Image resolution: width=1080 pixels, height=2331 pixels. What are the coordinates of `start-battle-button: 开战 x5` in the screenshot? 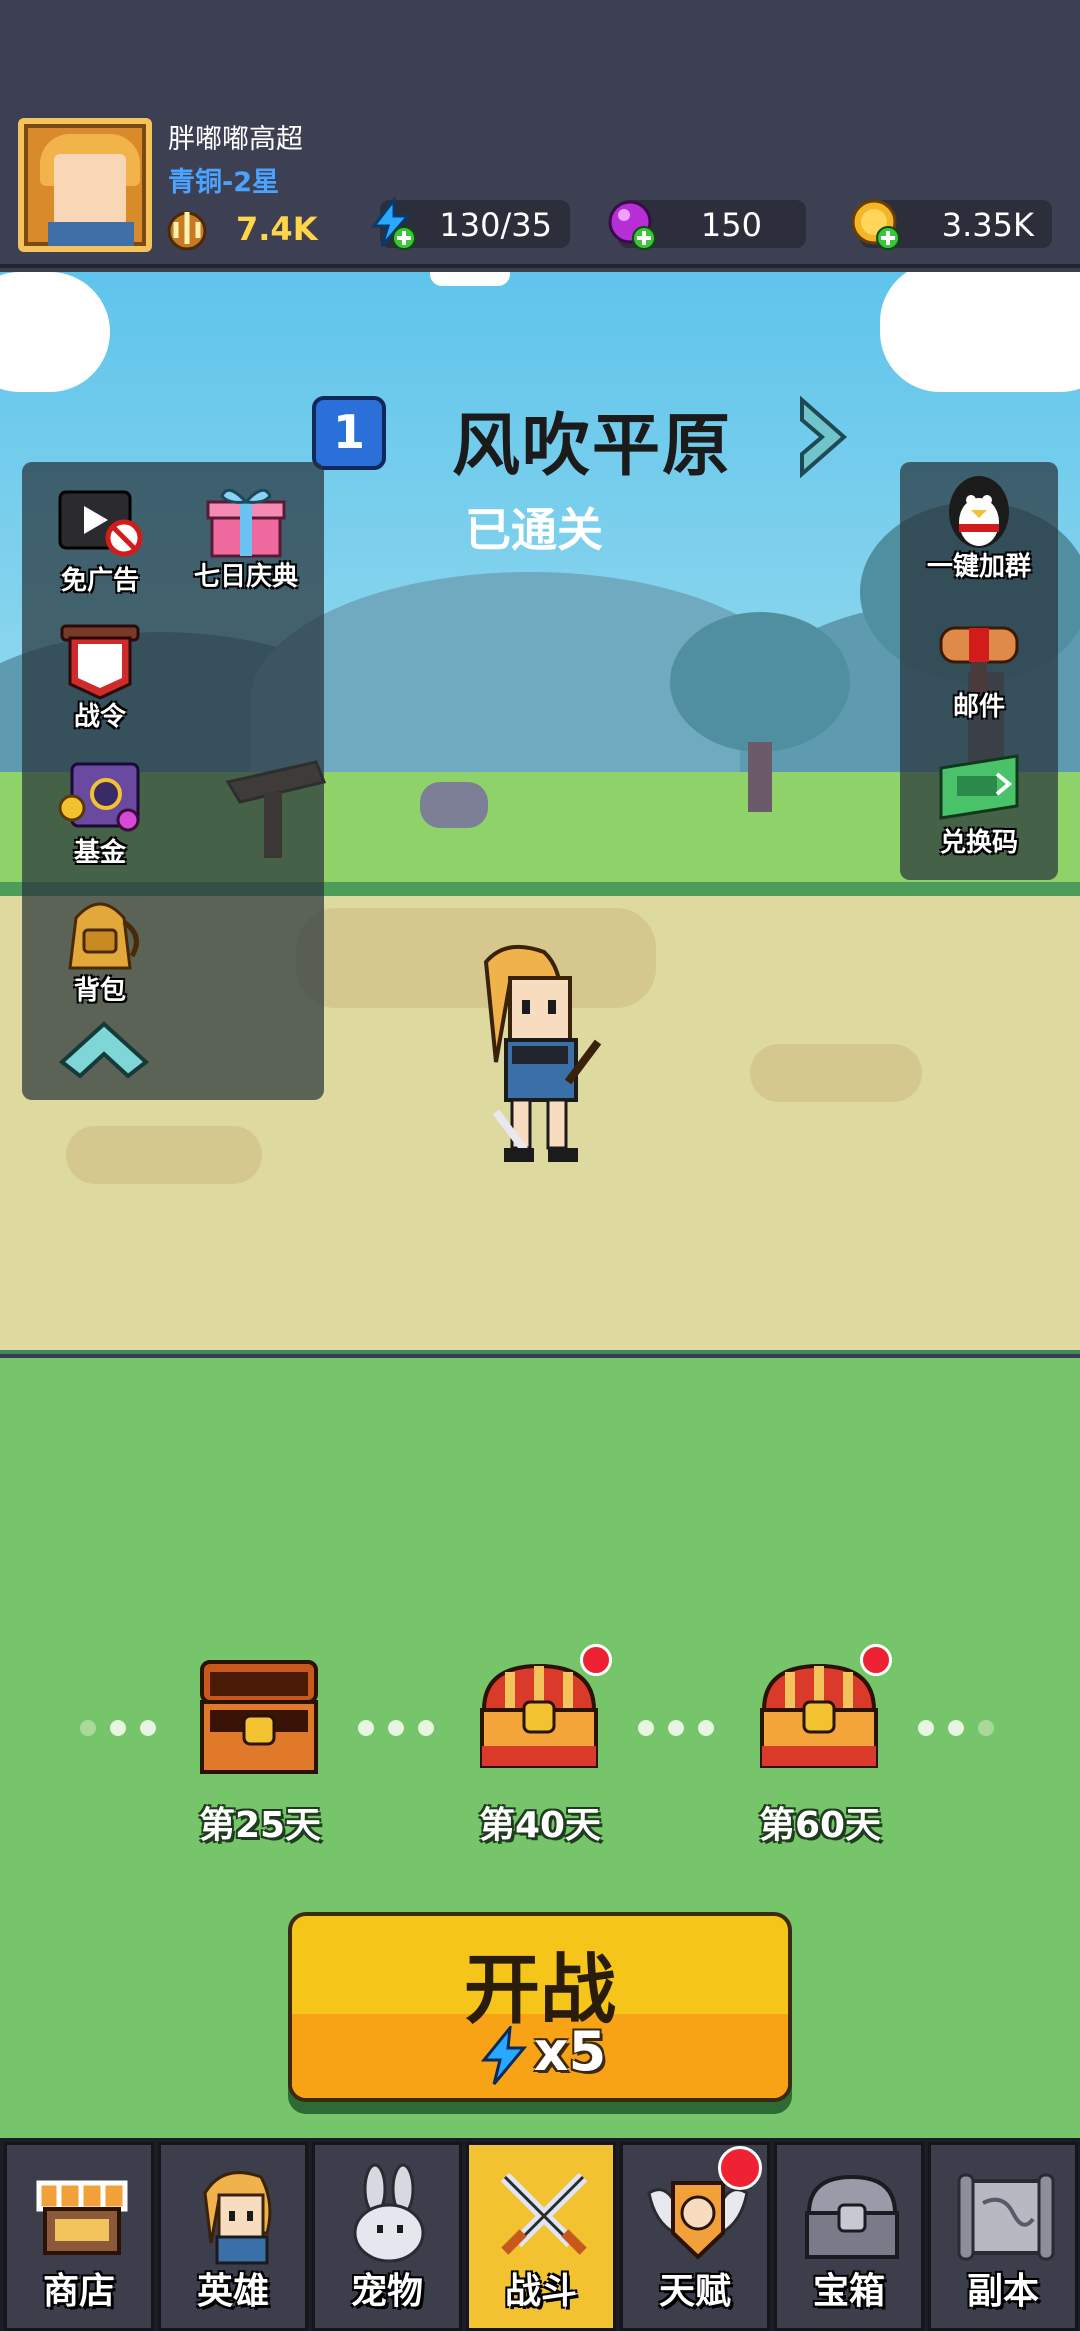 It's located at (540, 2007).